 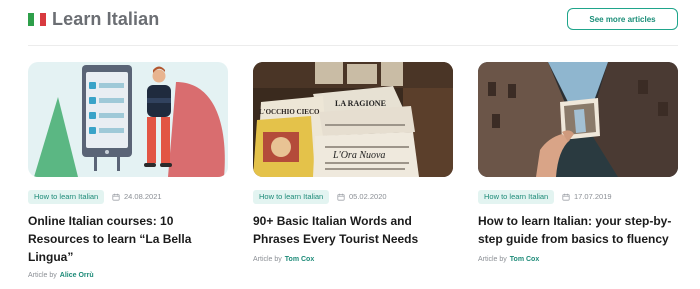 What do you see at coordinates (368, 196) in the screenshot?
I see `article-date-text: 05.02.2020` at bounding box center [368, 196].